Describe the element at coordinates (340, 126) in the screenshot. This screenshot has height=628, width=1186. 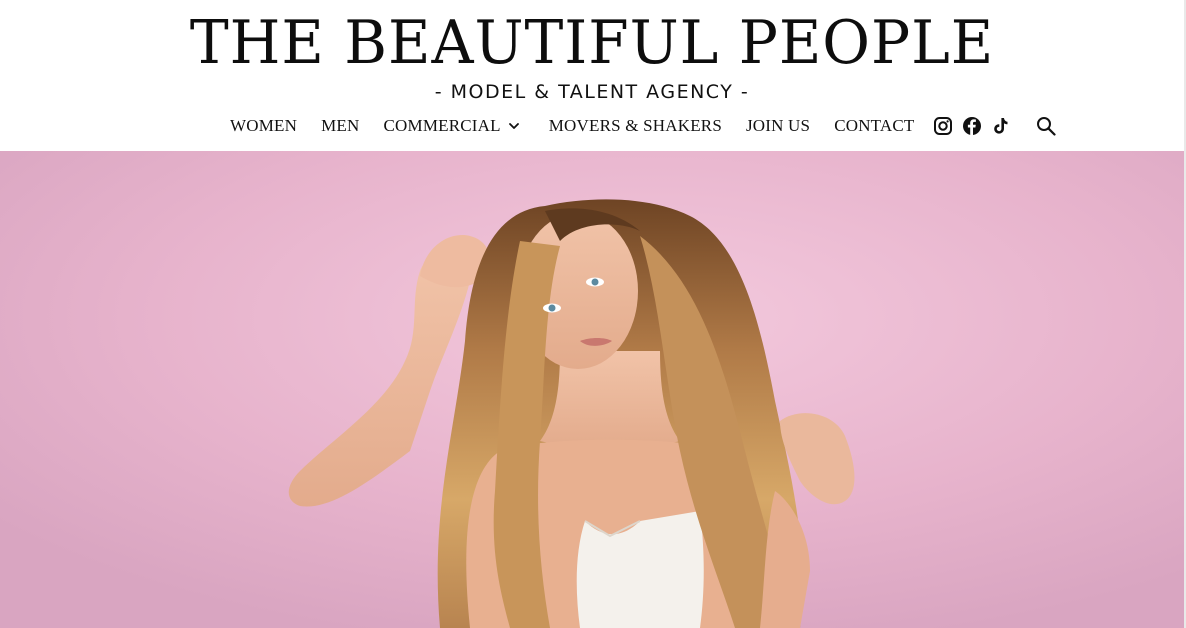
I see `nav-item-men: MEN` at that location.